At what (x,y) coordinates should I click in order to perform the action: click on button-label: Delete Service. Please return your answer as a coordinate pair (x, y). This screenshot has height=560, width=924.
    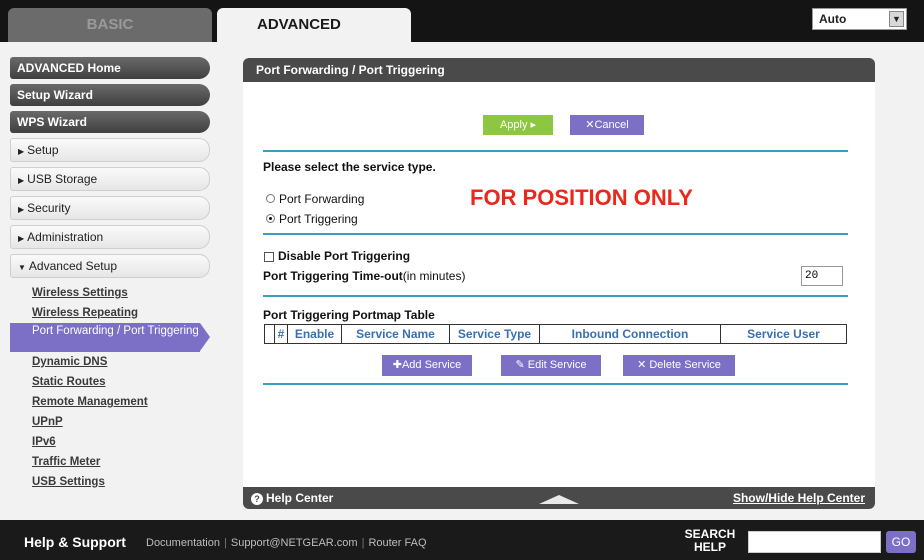
    Looking at the image, I should click on (685, 365).